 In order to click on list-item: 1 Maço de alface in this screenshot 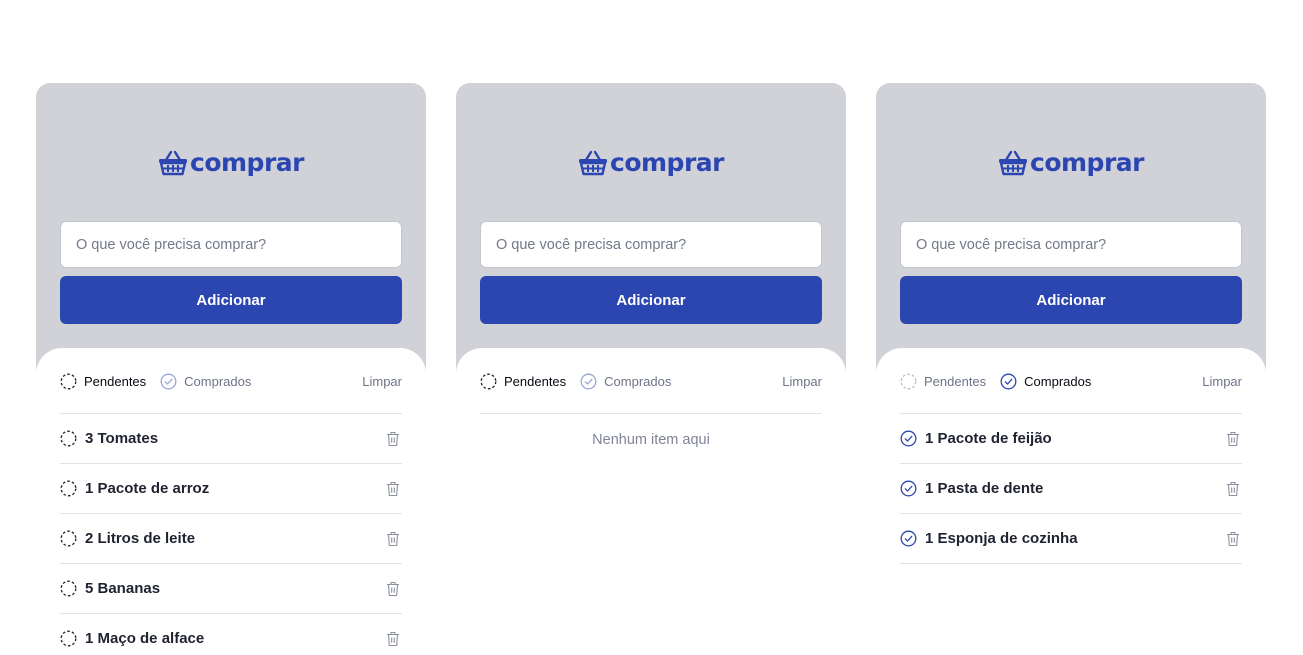, I will do `click(231, 634)`.